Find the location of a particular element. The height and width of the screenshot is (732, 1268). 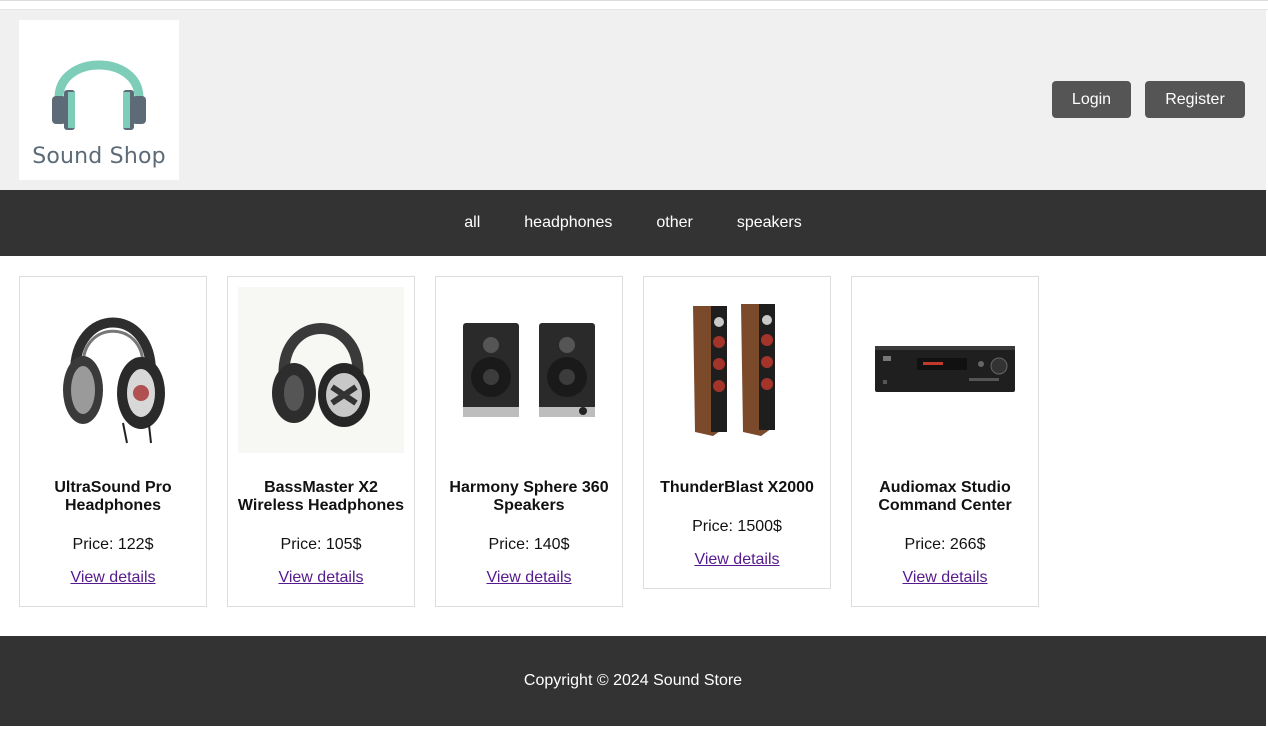

auth-buttons: Login Register is located at coordinates (1148, 99).